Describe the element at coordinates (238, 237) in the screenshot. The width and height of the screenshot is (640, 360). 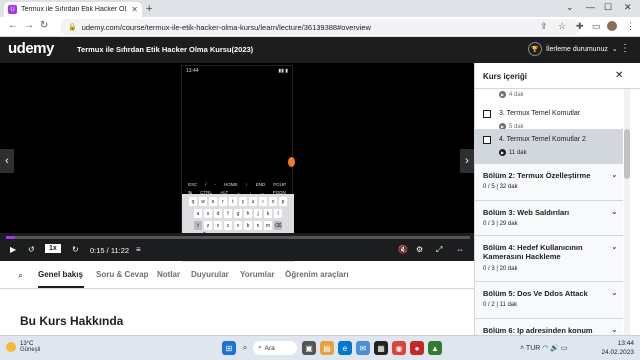
I see `progress-scrubber` at that location.